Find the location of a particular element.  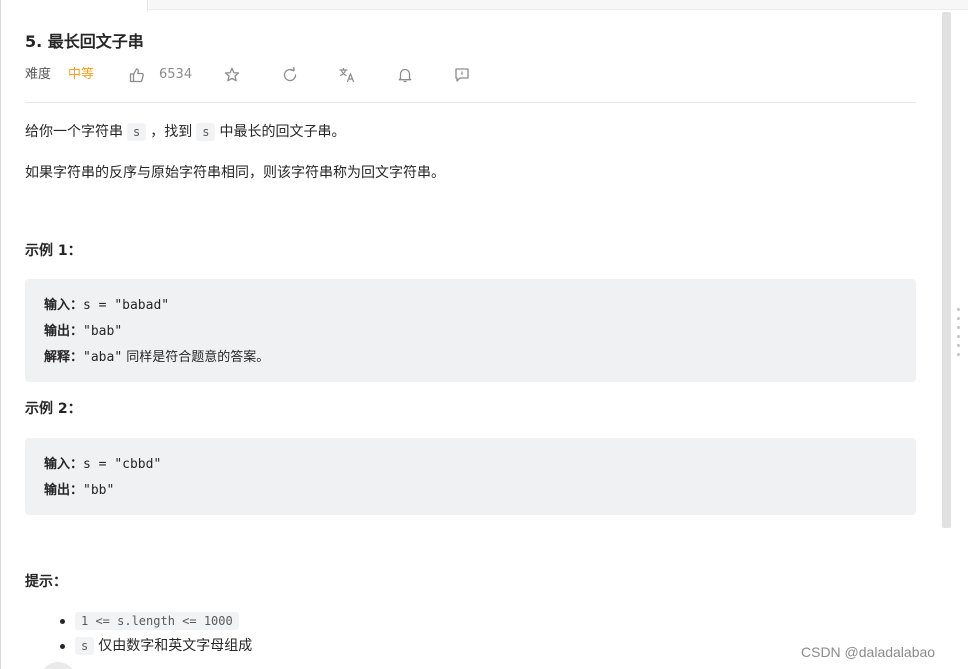

left-border is located at coordinates (0, 334).